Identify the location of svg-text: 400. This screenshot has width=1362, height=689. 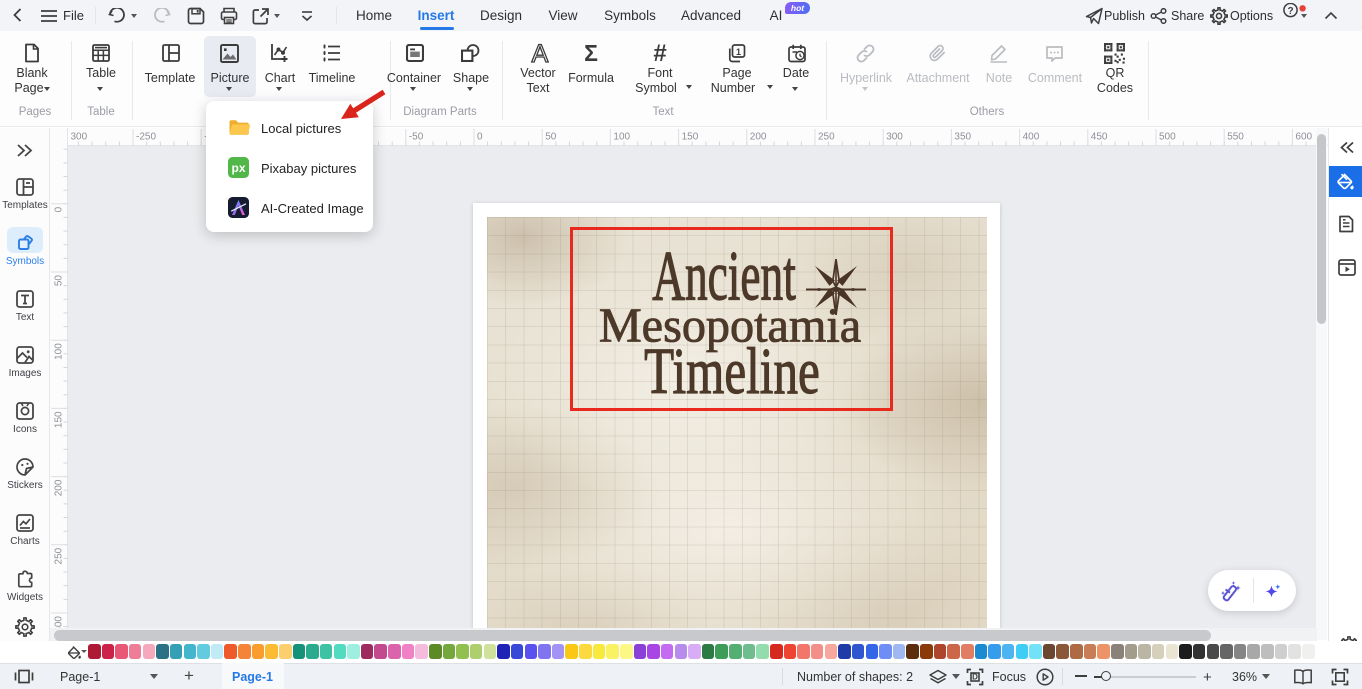
(1031, 137).